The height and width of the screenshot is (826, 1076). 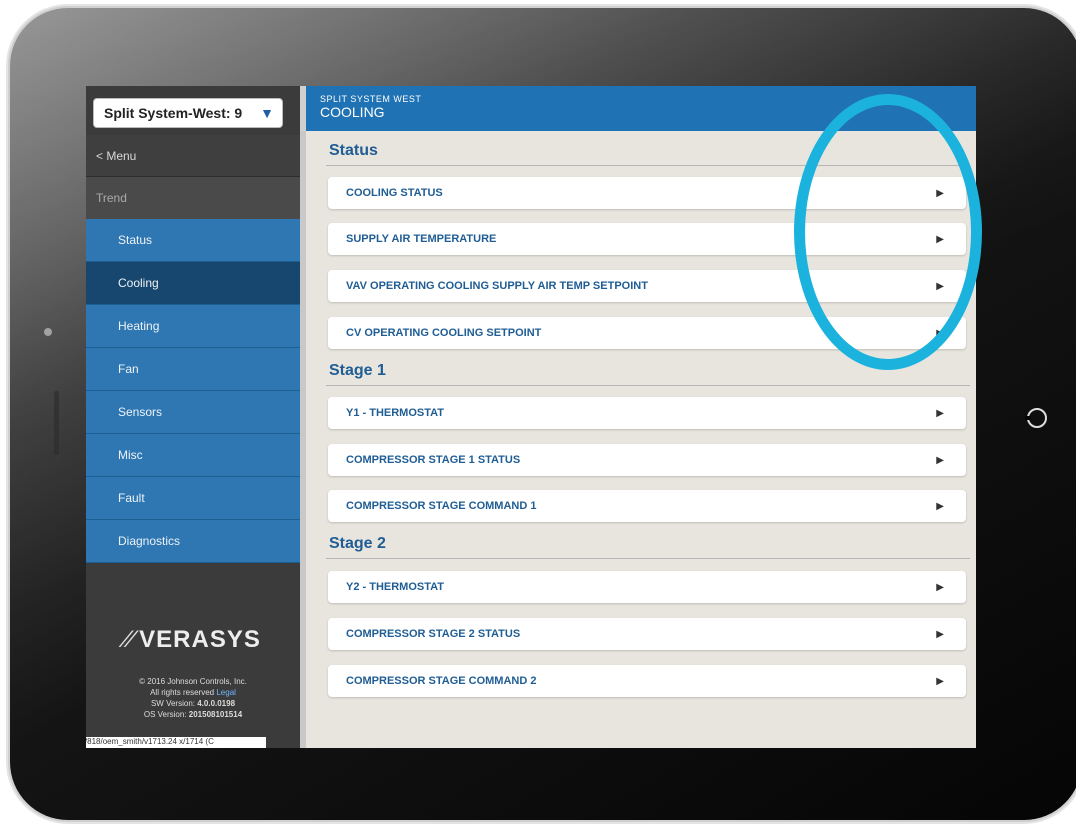 What do you see at coordinates (441, 506) in the screenshot?
I see `list-item-label: COMPRESSOR STAGE COMMAND 1` at bounding box center [441, 506].